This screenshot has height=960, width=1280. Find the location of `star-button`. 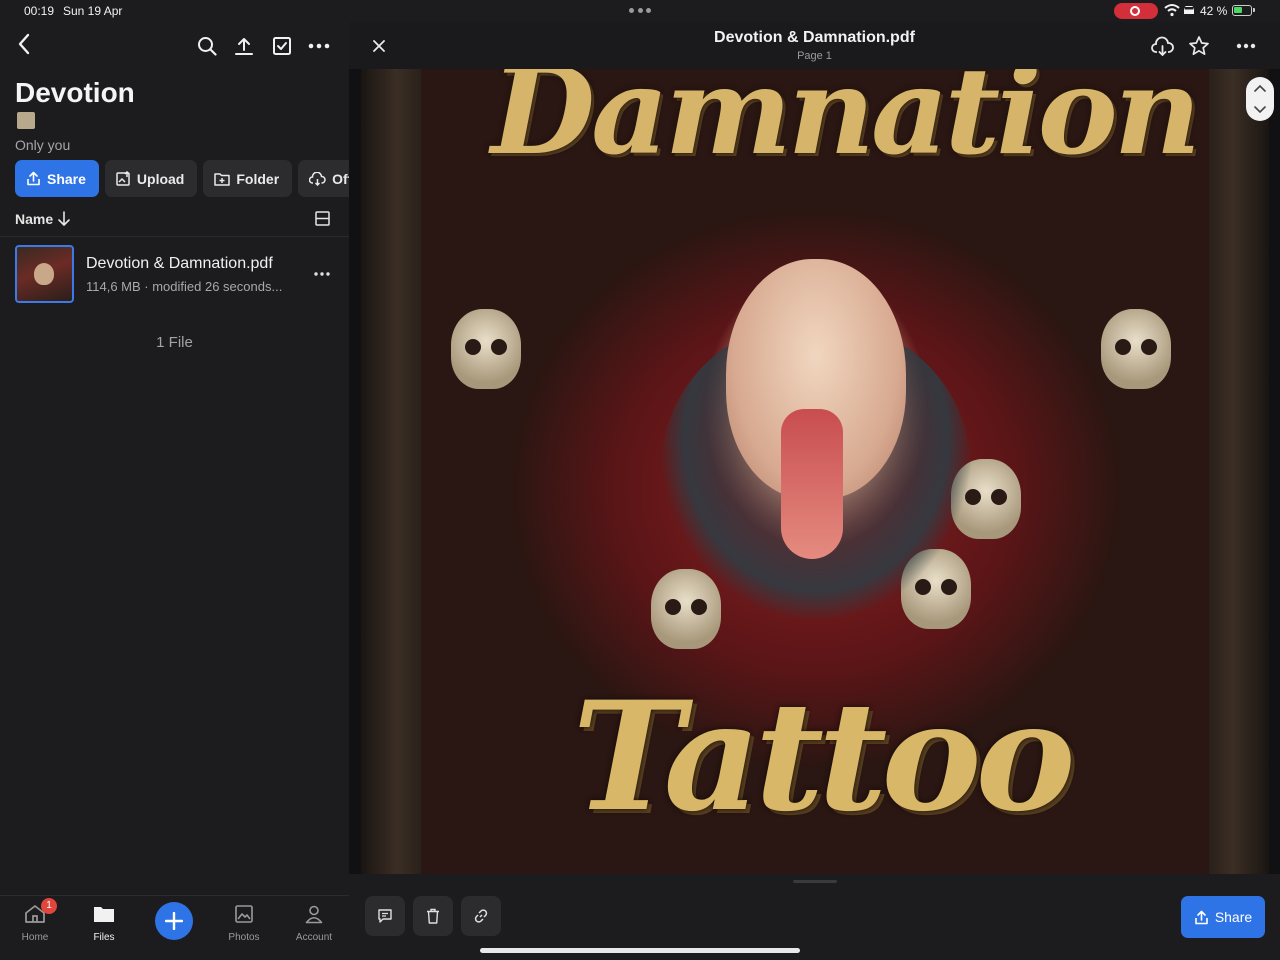

star-button is located at coordinates (1199, 46).